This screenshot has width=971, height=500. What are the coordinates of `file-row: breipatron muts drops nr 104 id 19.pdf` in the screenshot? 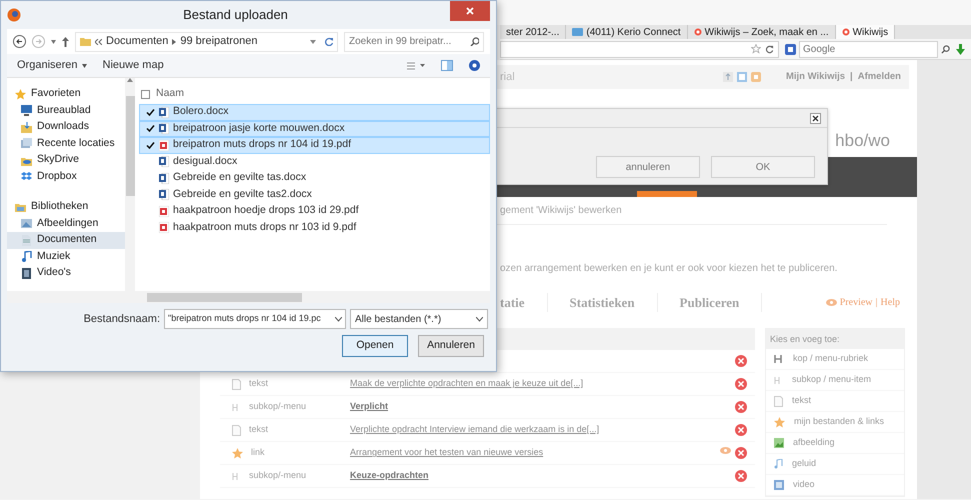 It's located at (314, 145).